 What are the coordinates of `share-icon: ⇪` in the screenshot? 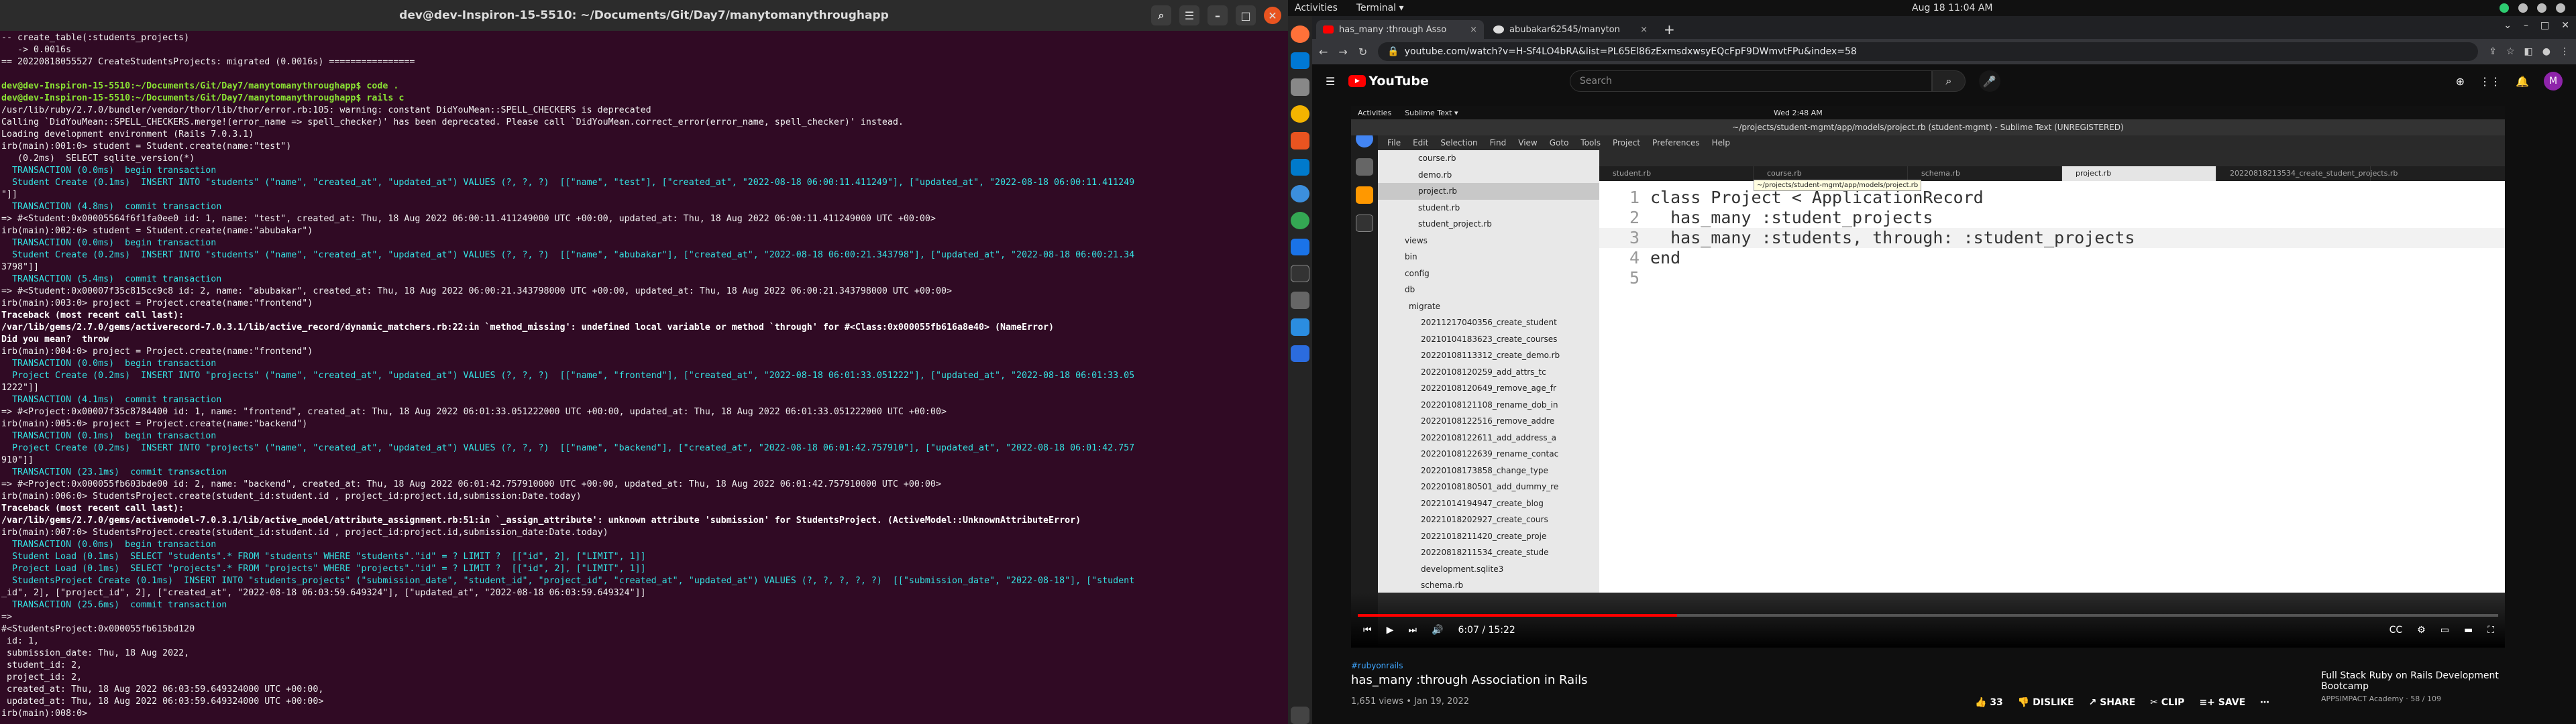 It's located at (2493, 52).